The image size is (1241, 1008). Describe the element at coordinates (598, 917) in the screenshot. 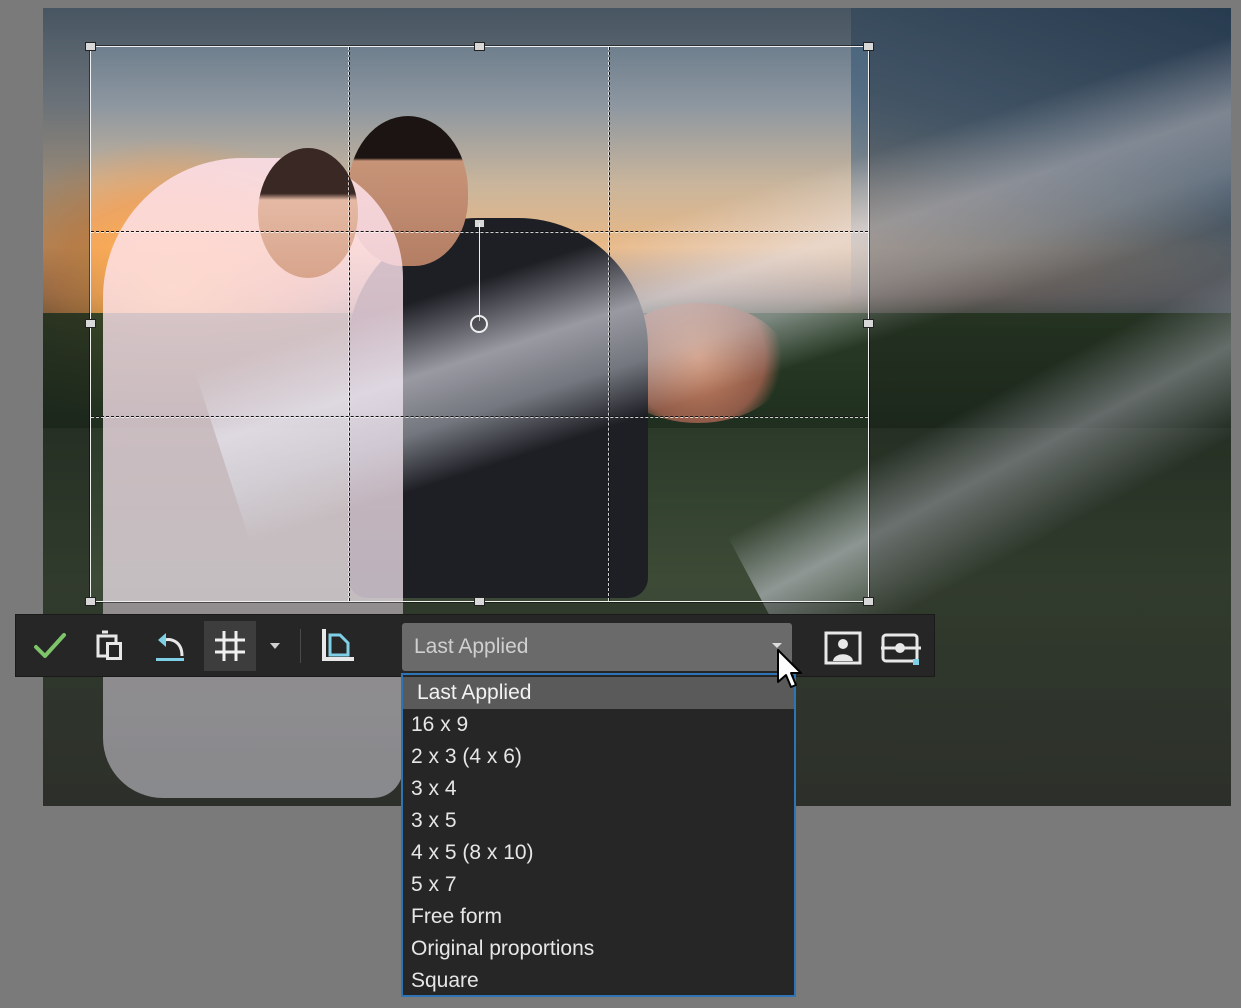

I see `menu-item-free-form: Free form` at that location.